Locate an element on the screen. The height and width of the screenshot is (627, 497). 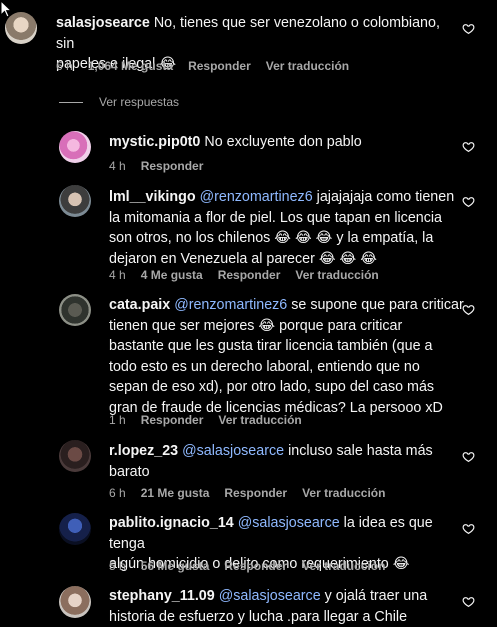
likes-count: 21 Me gusta is located at coordinates (175, 493).